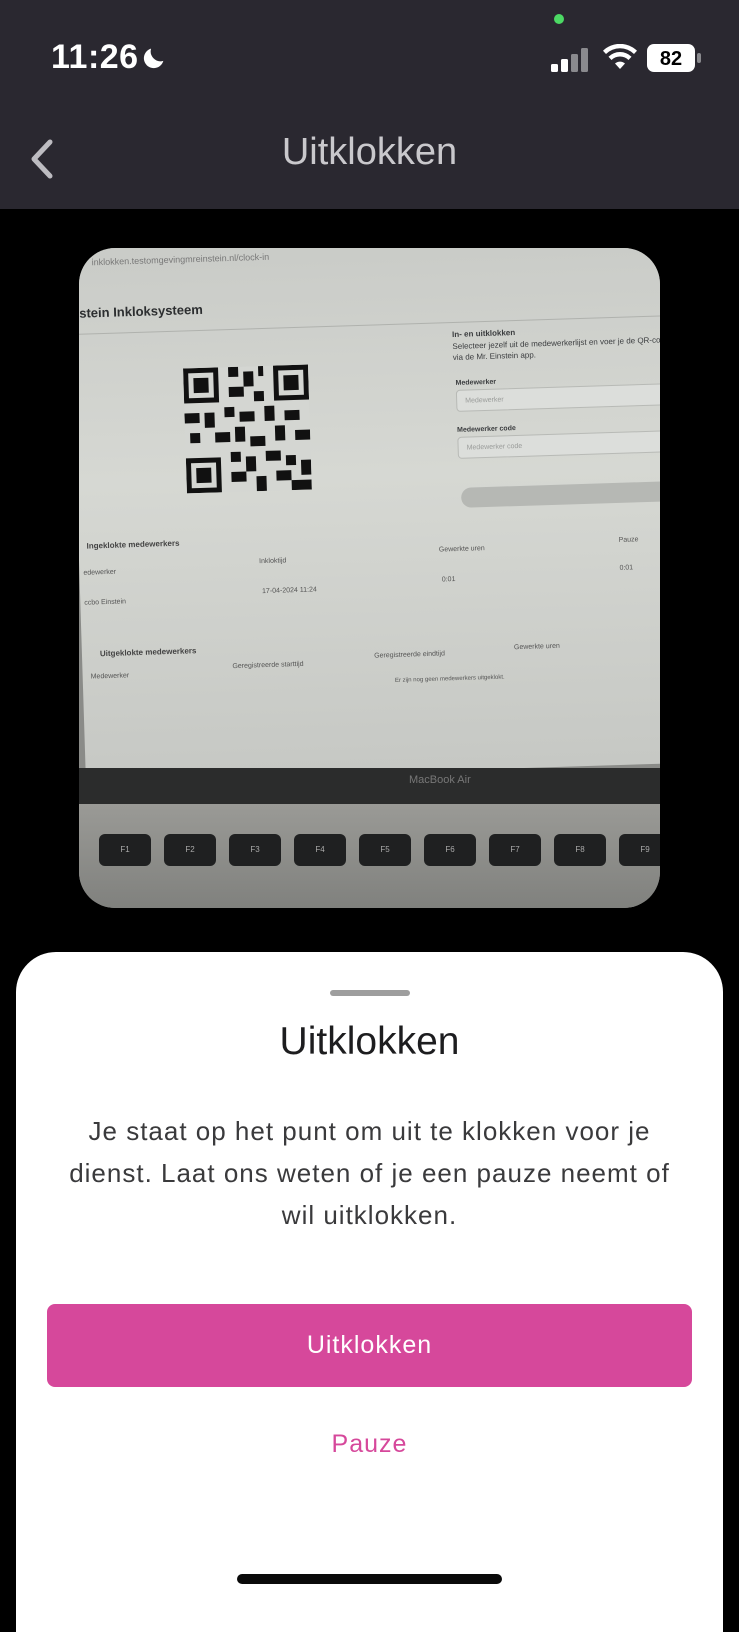 The height and width of the screenshot is (1632, 739). I want to click on sheet-title: Uitklokken, so click(369, 1041).